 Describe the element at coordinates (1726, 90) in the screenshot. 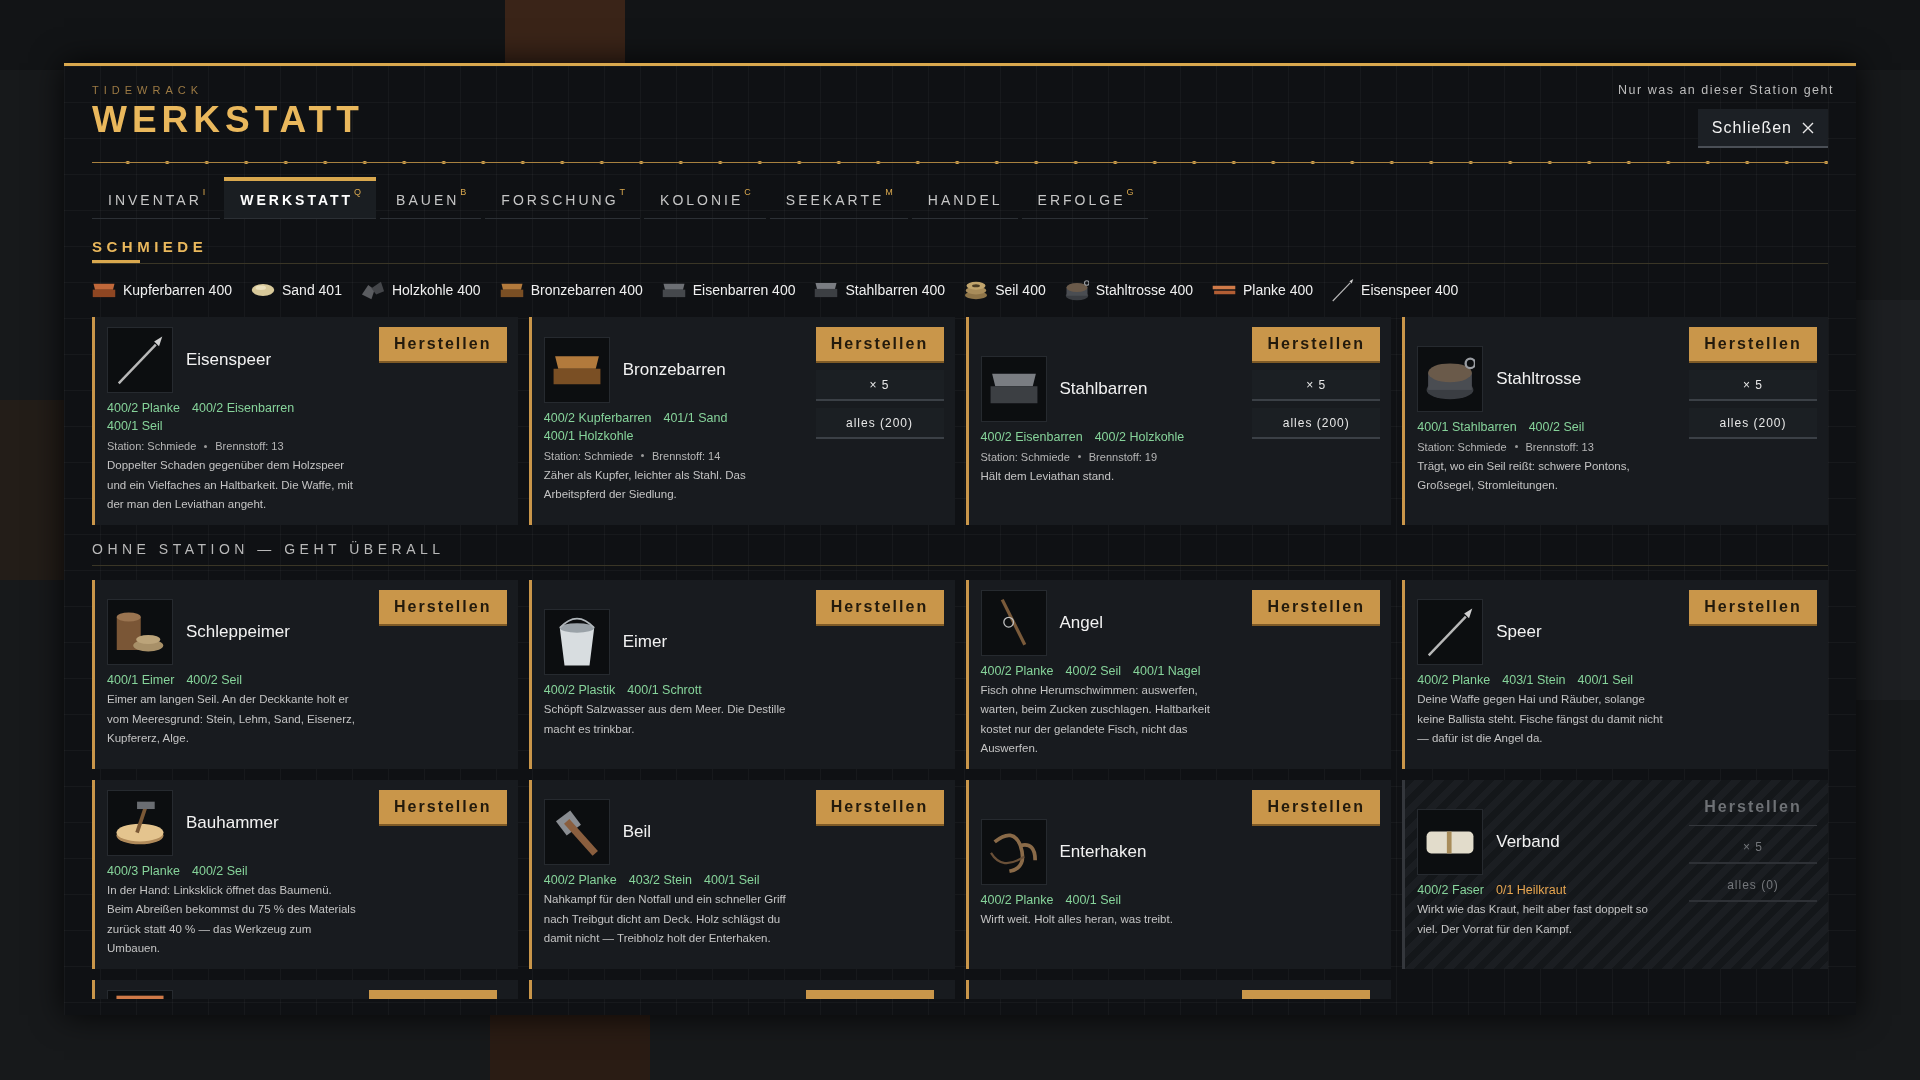

I see `station-note: Nur was an dieser Station geht` at that location.